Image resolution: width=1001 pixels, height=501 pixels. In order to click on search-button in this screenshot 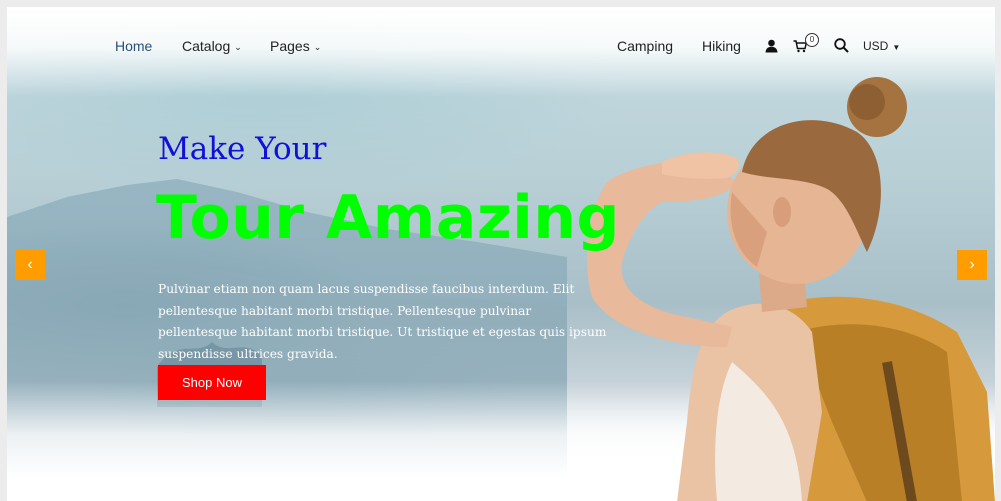, I will do `click(841, 48)`.